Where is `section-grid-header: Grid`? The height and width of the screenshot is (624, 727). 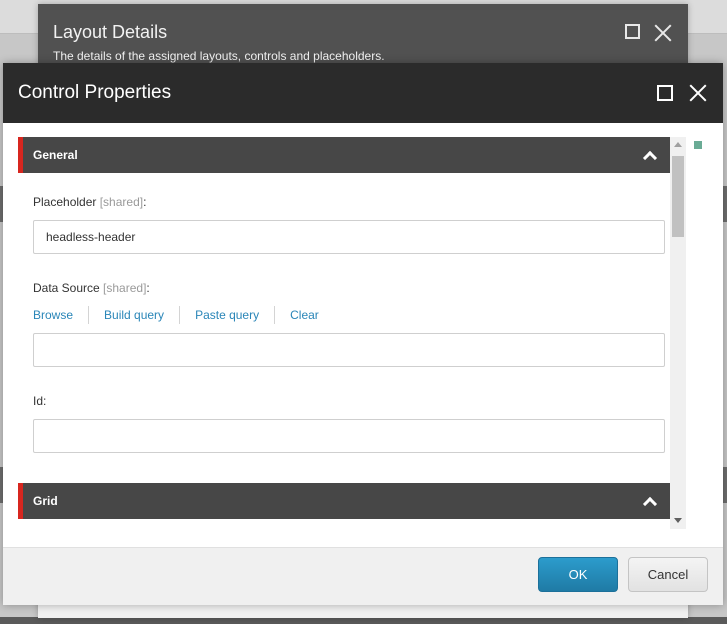
section-grid-header: Grid is located at coordinates (344, 501).